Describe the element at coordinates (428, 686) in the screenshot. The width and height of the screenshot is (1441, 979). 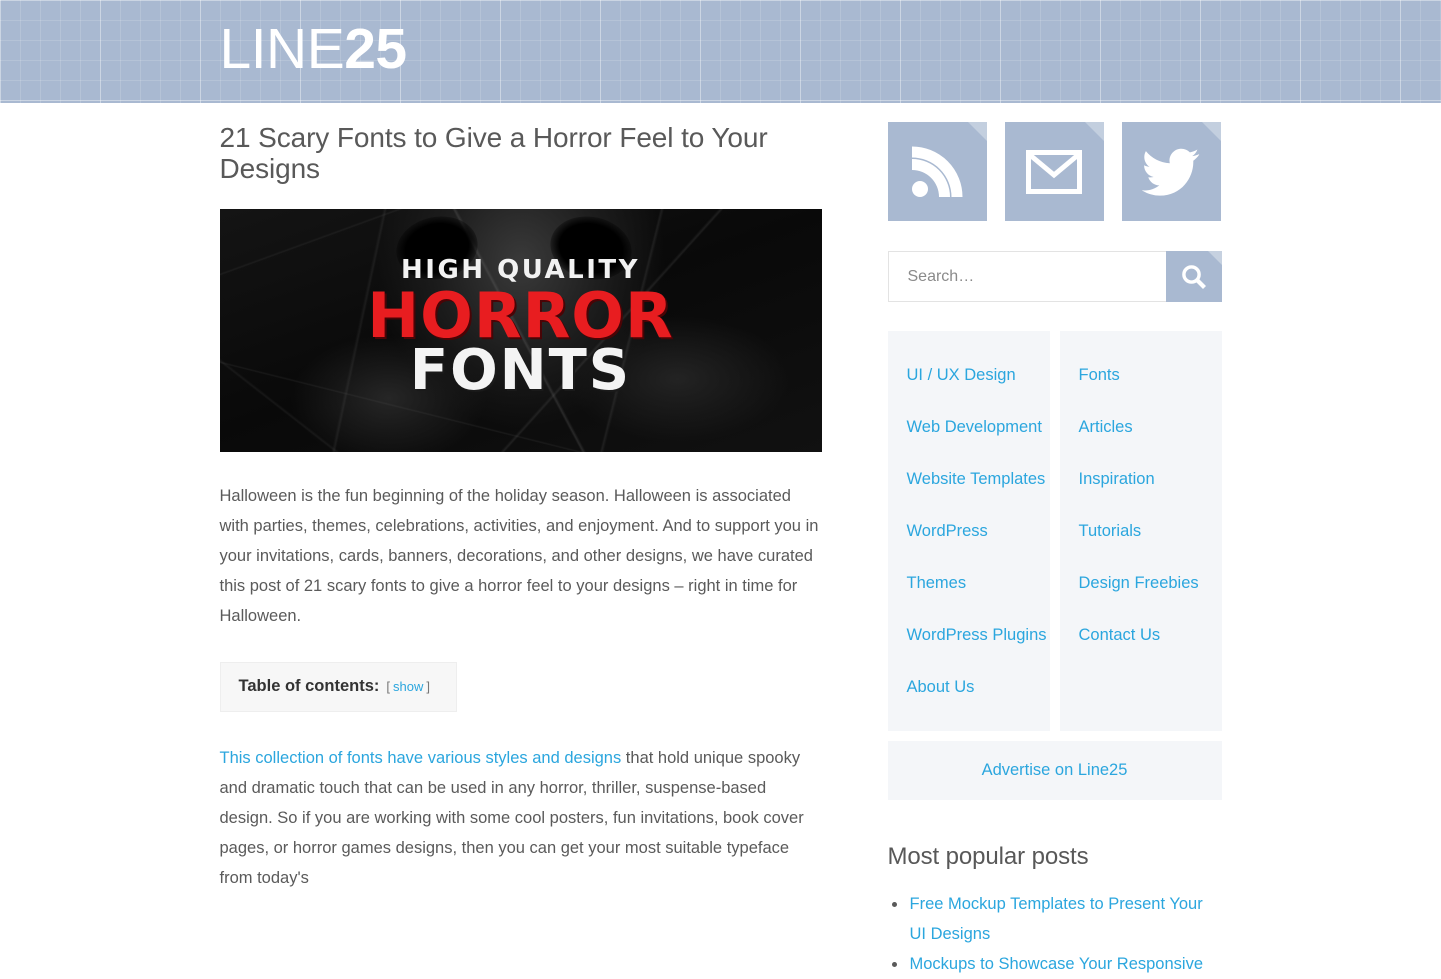
I see `toc-bracket-close: ]` at that location.